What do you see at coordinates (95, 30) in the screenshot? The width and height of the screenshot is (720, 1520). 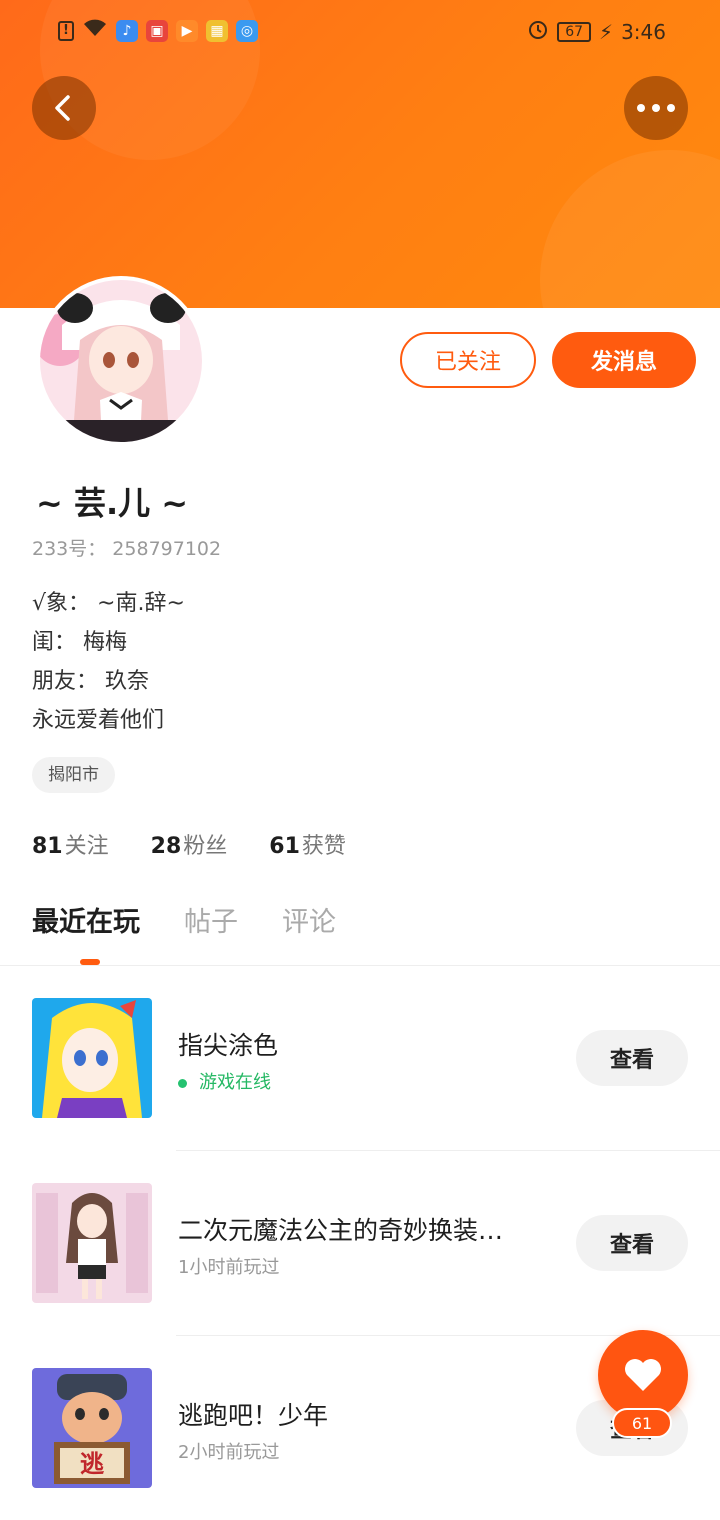 I see `wifi-icon` at bounding box center [95, 30].